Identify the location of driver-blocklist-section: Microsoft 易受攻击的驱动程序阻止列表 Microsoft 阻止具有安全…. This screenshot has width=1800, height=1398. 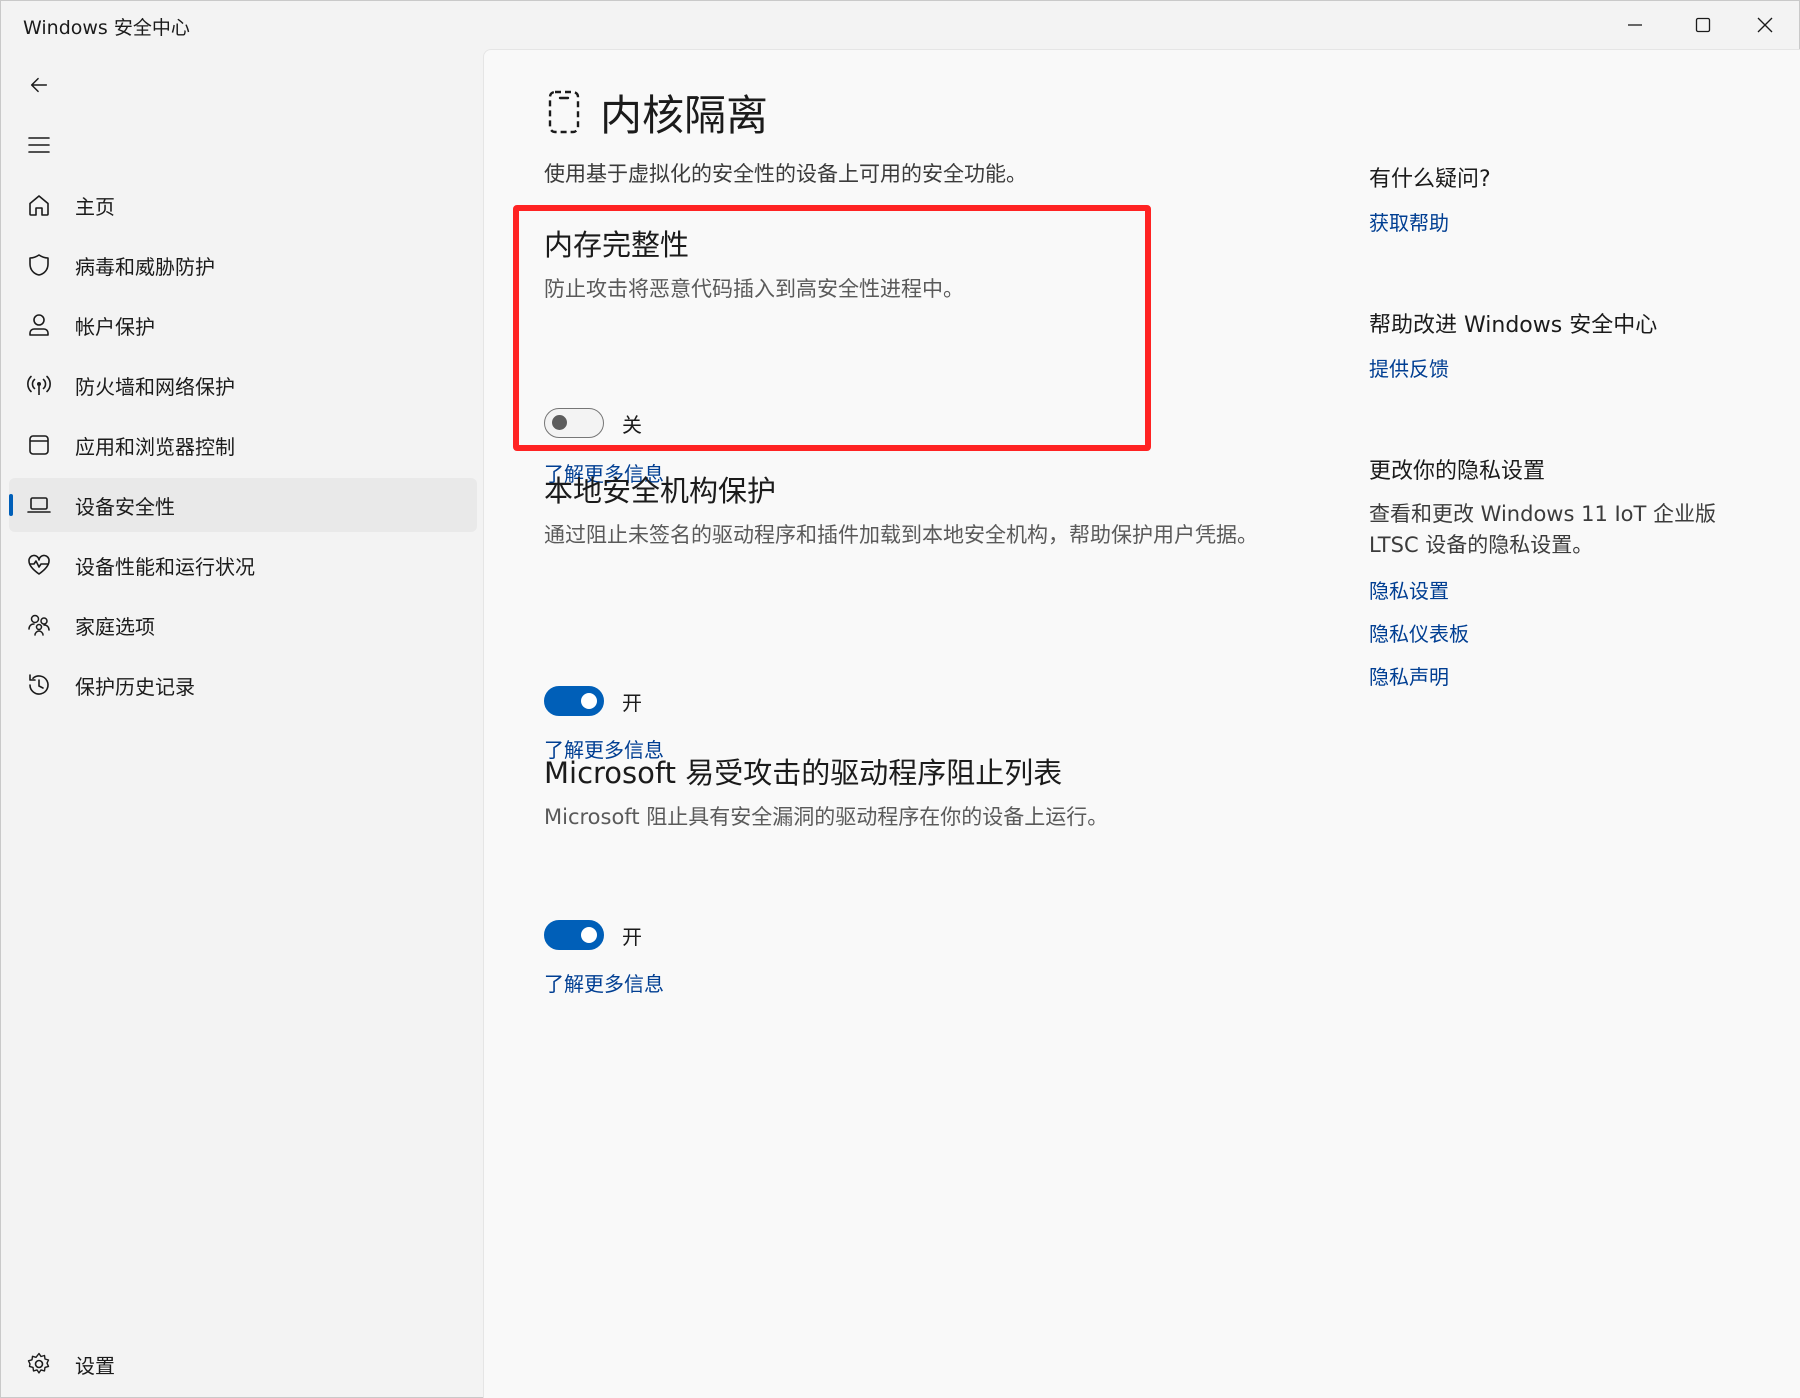
(914, 873).